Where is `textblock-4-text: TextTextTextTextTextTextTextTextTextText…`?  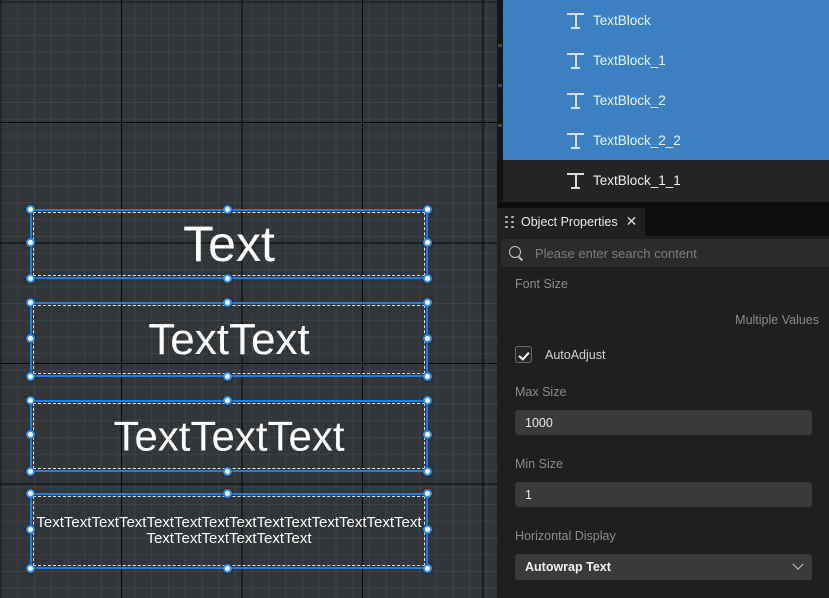 textblock-4-text: TextTextTextTextTextTextTextTextTextText… is located at coordinates (229, 530).